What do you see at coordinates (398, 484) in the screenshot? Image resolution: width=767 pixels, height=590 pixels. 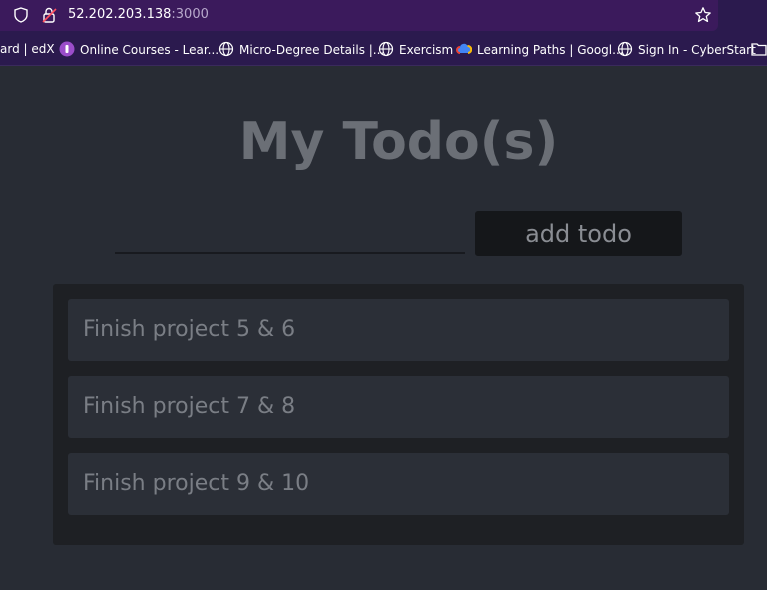 I see `todo-item: Finish project 9 & 10` at bounding box center [398, 484].